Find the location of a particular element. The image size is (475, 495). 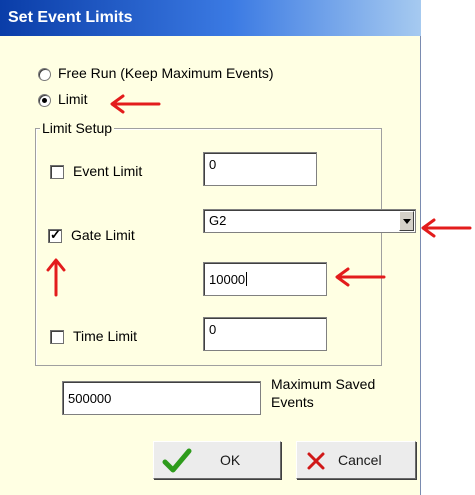

gate-limit-checkbox: ✓ is located at coordinates (55, 235).